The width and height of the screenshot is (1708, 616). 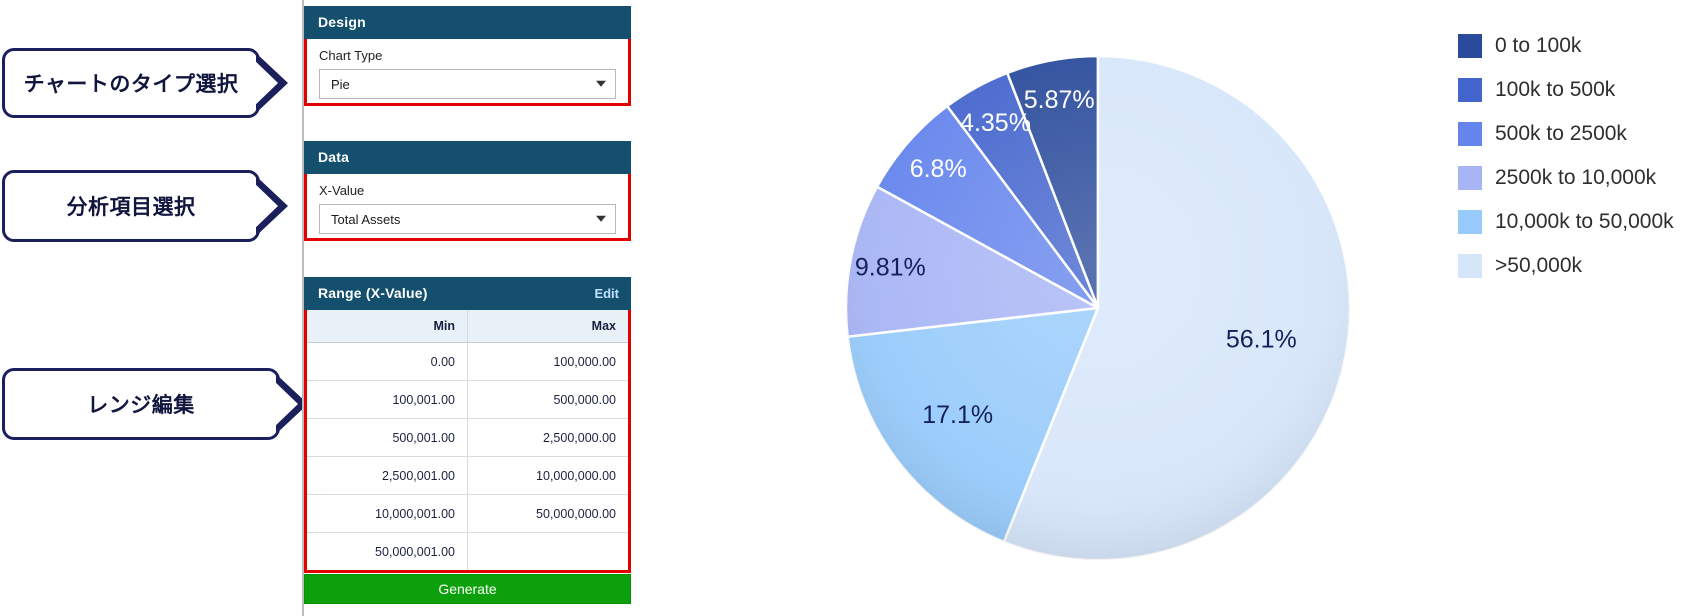 I want to click on legend-item: 100k to 500k, so click(x=1583, y=90).